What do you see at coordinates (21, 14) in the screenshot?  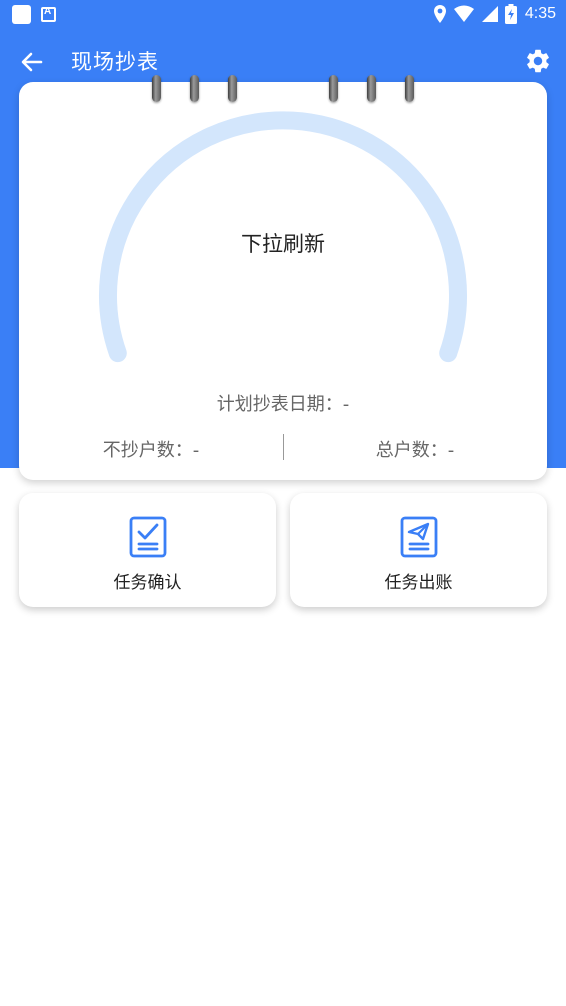 I see `app-square-icon` at bounding box center [21, 14].